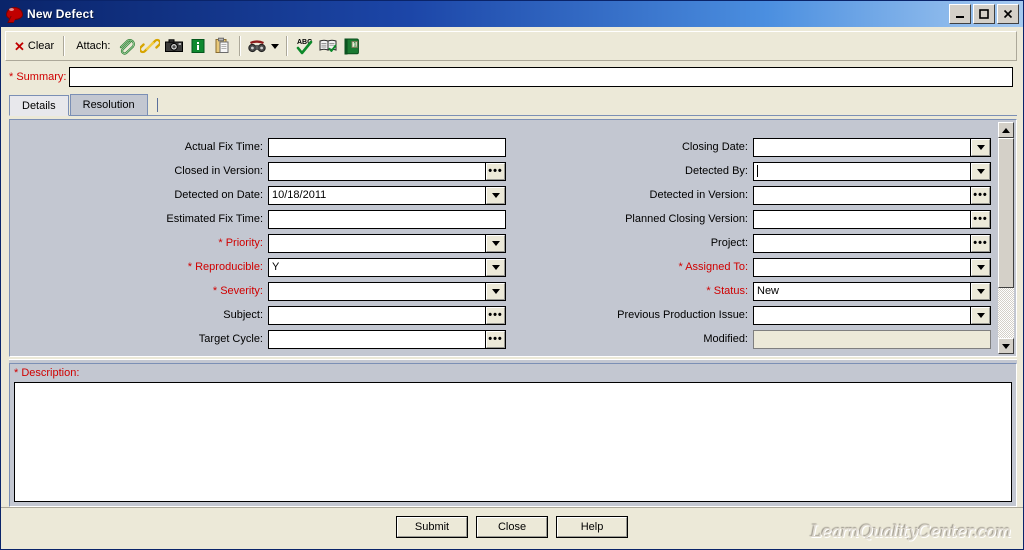 The width and height of the screenshot is (1024, 550). I want to click on system-info-icon, so click(198, 46).